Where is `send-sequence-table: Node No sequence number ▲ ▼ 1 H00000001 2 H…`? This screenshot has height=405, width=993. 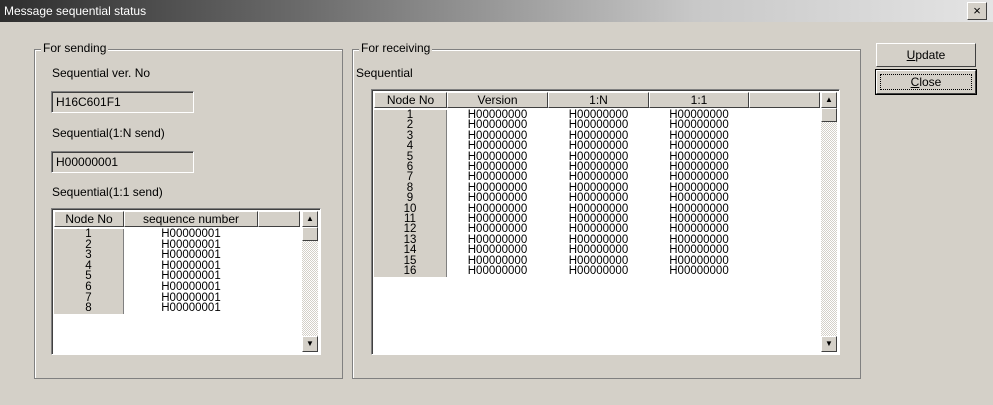
send-sequence-table: Node No sequence number ▲ ▼ 1 H00000001 2 H… is located at coordinates (186, 281).